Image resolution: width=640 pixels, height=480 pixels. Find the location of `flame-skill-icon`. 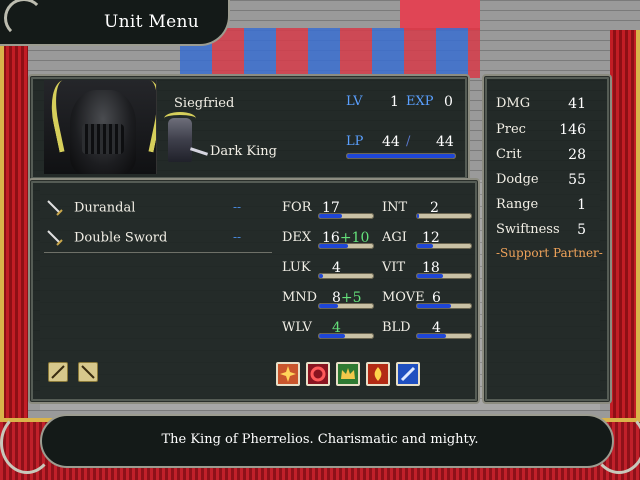

flame-skill-icon is located at coordinates (378, 374).